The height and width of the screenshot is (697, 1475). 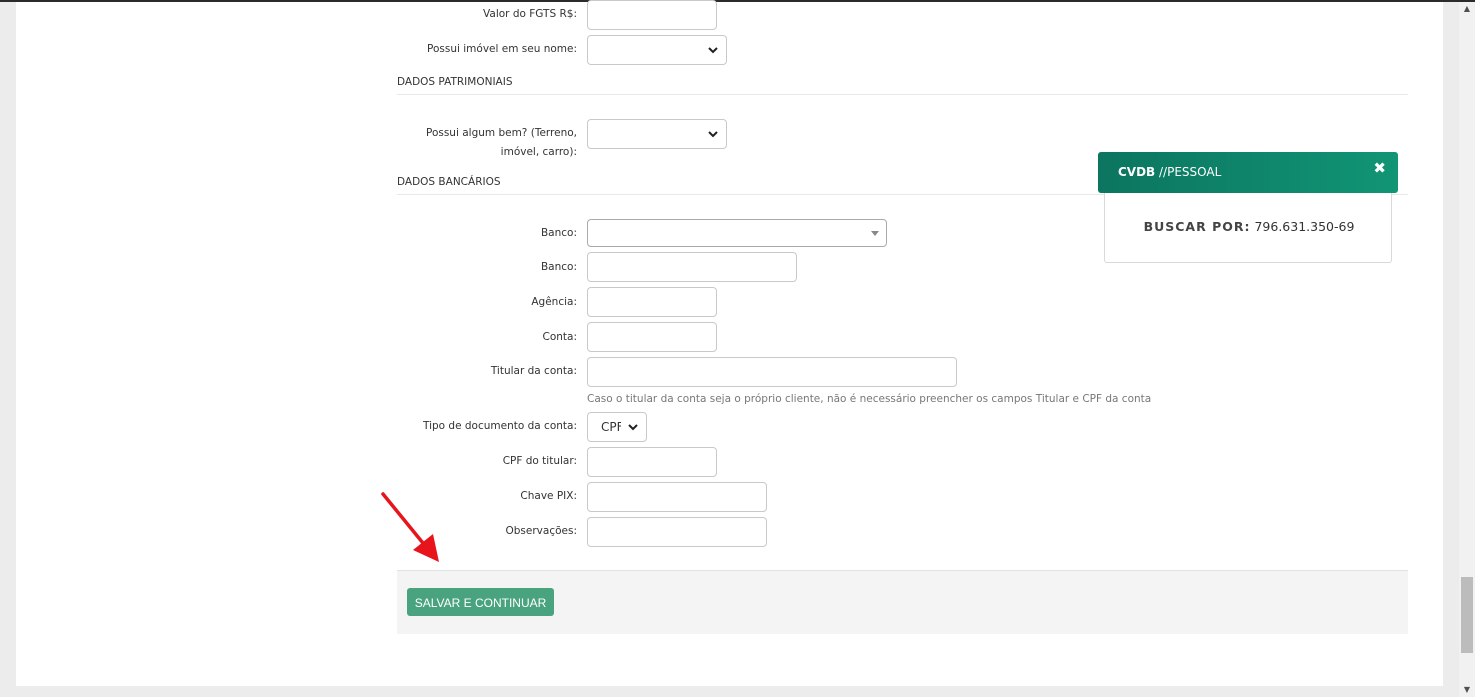 I want to click on agencia-input, so click(x=652, y=302).